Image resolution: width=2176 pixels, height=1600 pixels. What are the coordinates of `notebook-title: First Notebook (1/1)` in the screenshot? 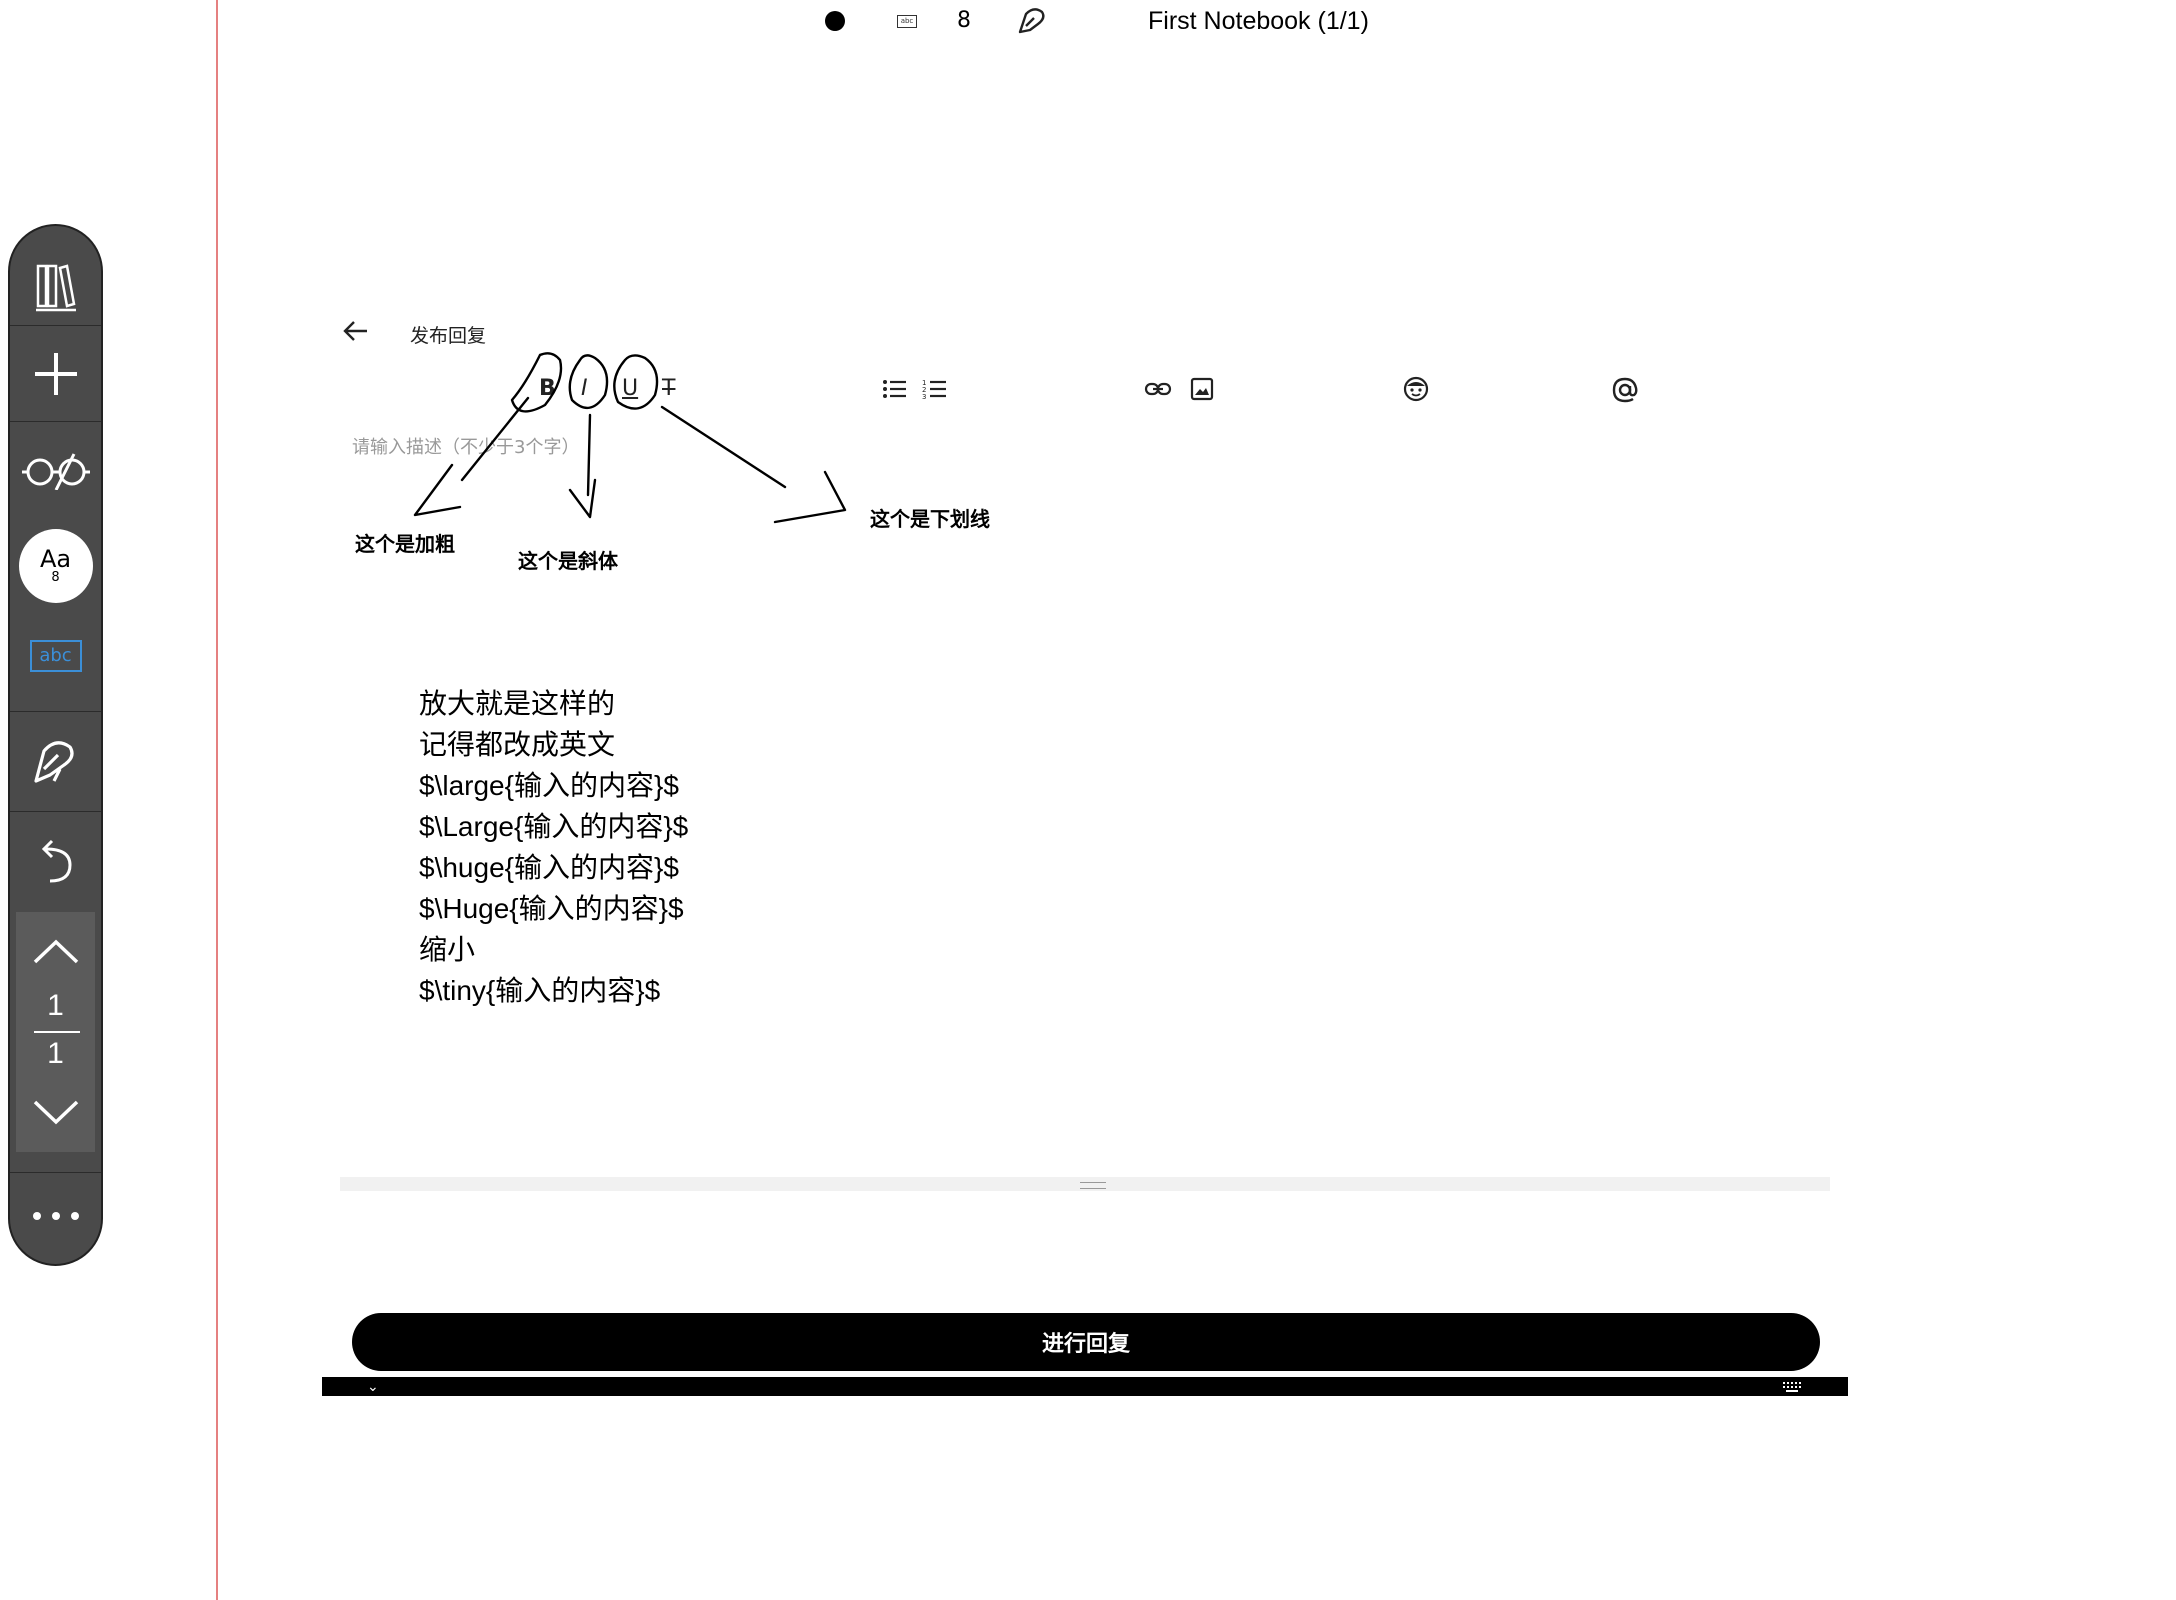 It's located at (1258, 21).